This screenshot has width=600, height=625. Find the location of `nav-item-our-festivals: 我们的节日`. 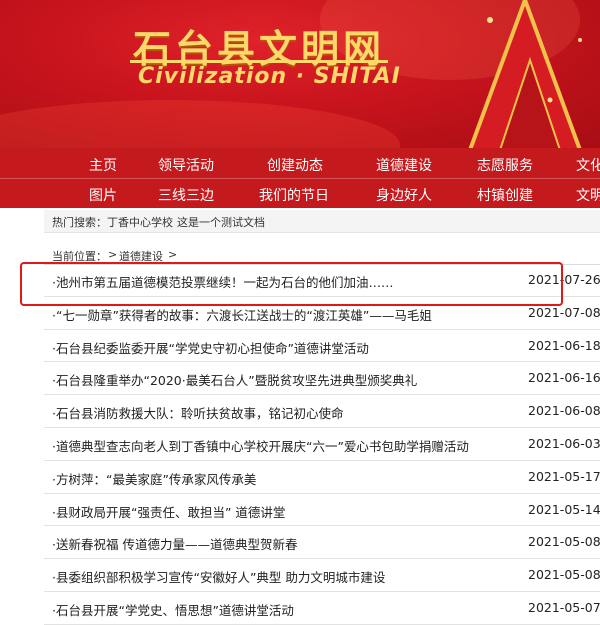

nav-item-our-festivals: 我们的节日 is located at coordinates (294, 195).